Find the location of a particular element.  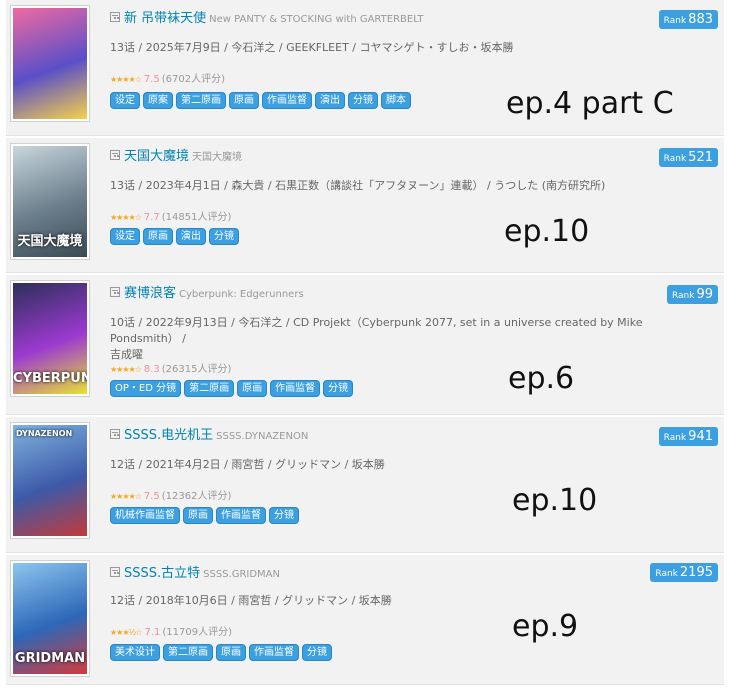

rank-number: 521 is located at coordinates (700, 157).